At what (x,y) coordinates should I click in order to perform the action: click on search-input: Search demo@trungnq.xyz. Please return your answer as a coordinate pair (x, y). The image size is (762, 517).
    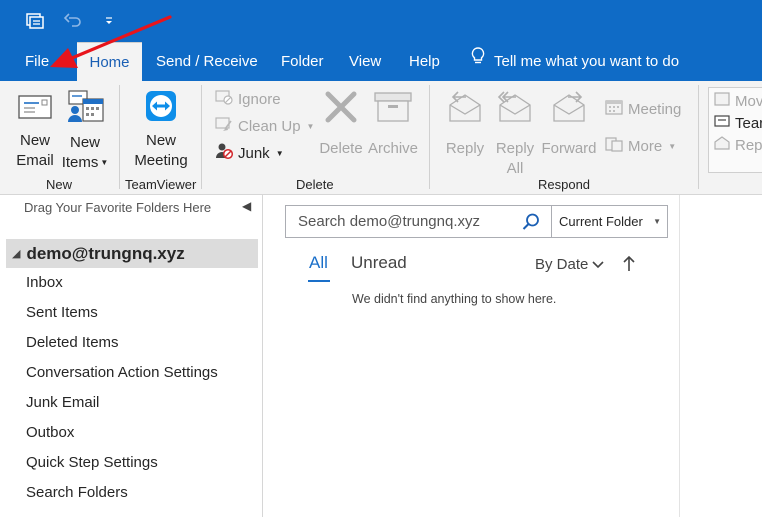
    Looking at the image, I should click on (418, 221).